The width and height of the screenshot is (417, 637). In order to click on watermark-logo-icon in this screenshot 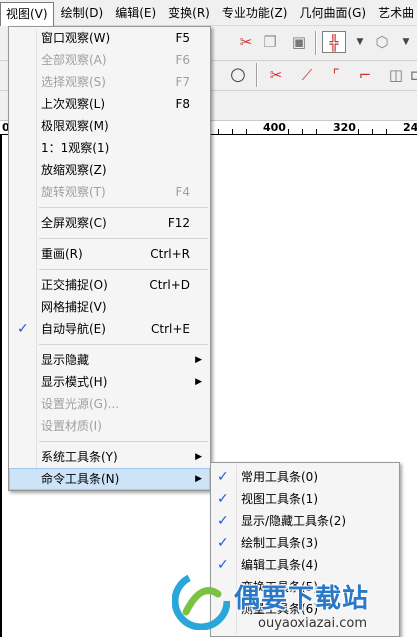, I will do `click(201, 601)`.